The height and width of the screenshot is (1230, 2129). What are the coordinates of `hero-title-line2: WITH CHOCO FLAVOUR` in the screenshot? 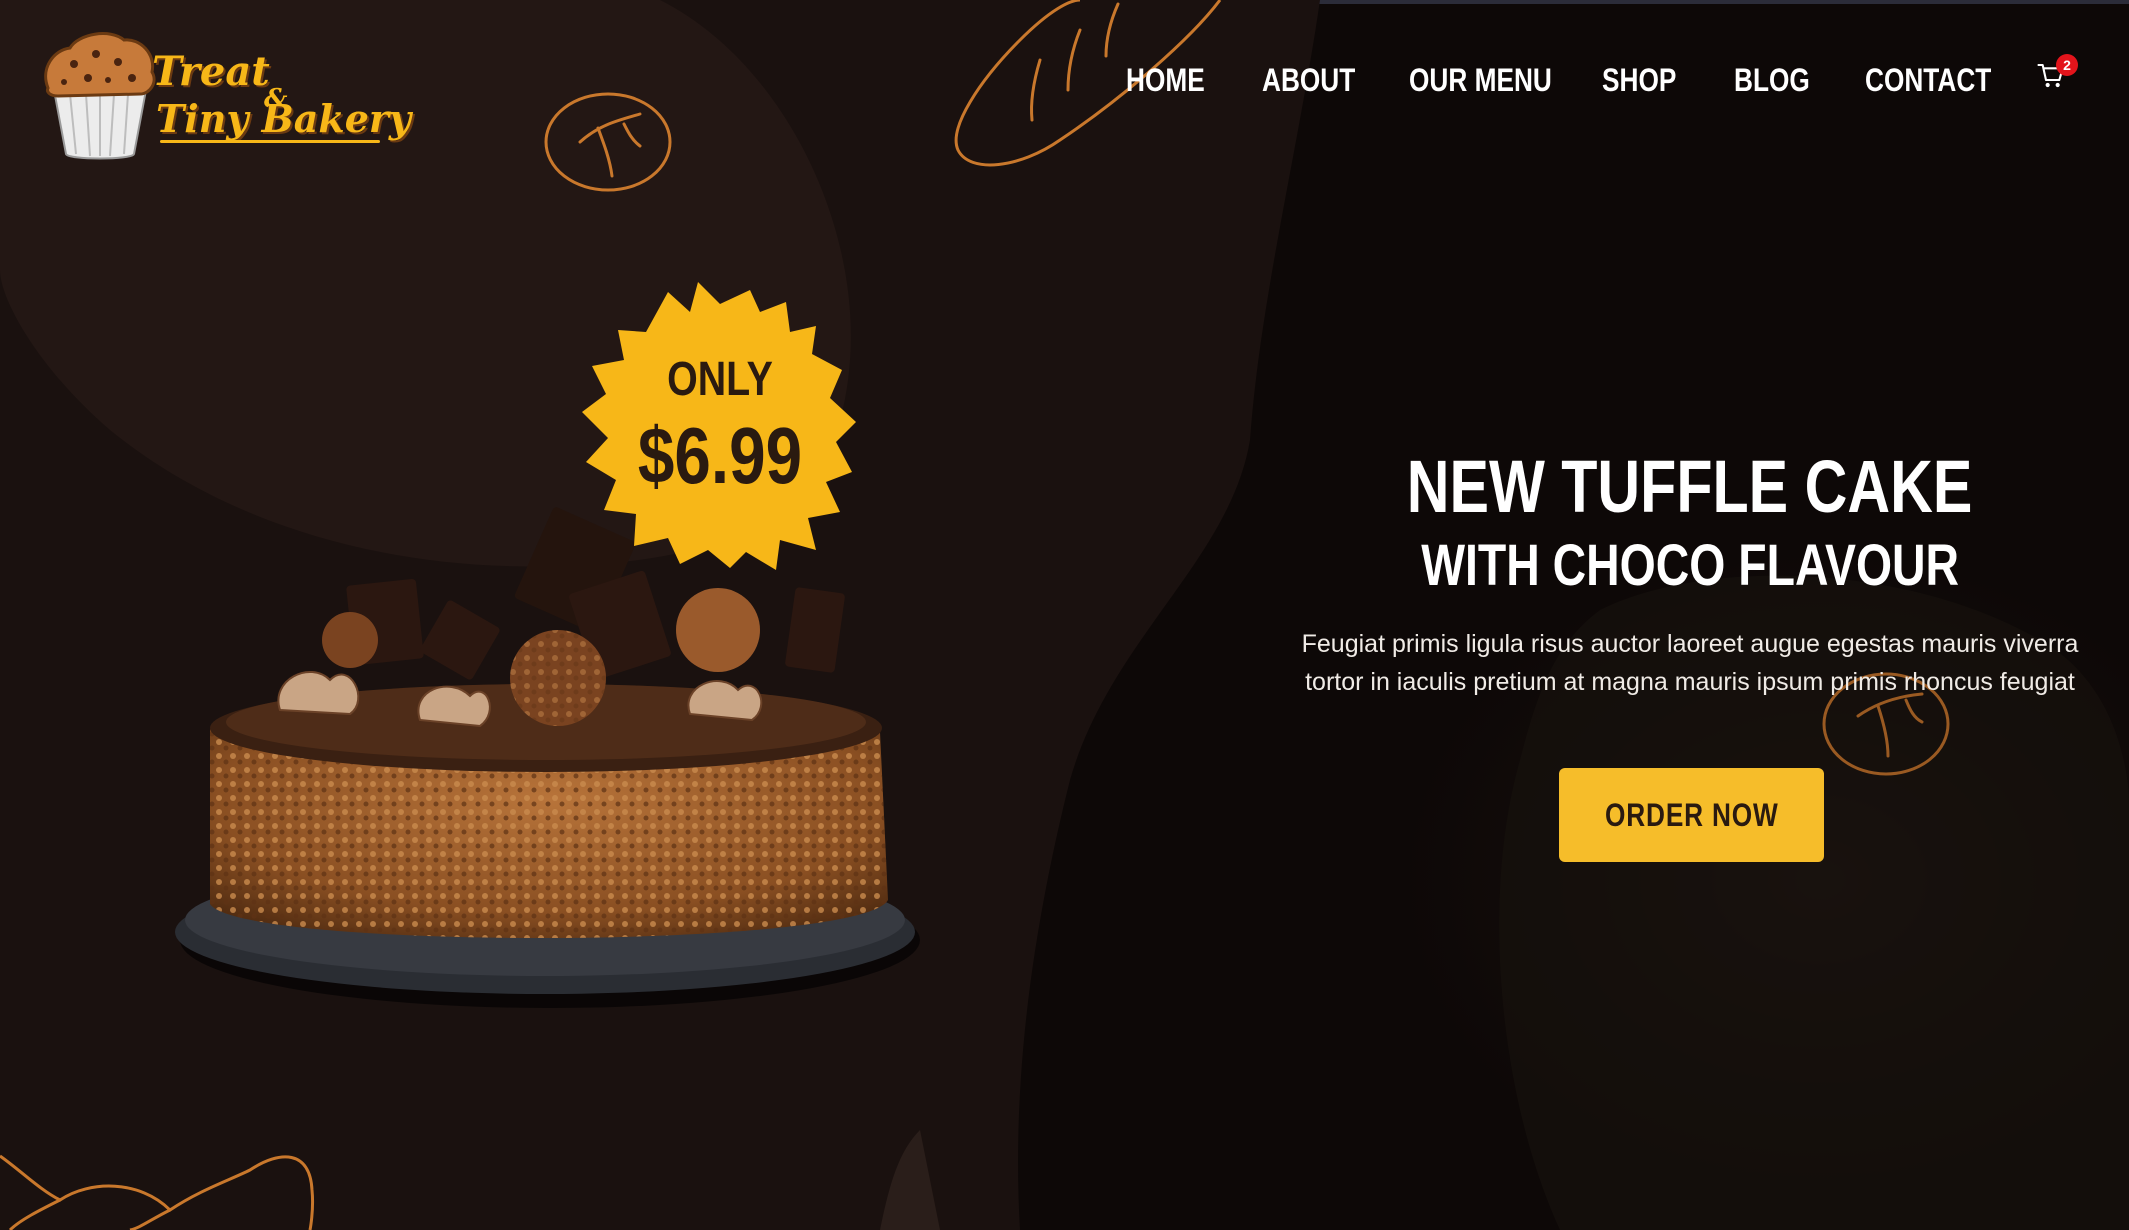 It's located at (1690, 565).